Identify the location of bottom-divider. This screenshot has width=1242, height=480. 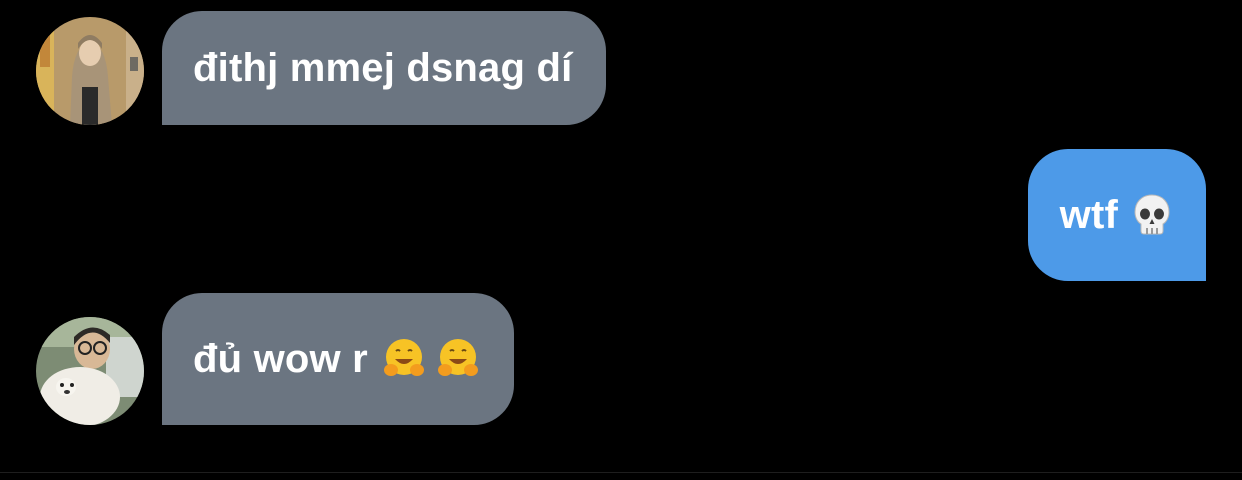
(621, 472).